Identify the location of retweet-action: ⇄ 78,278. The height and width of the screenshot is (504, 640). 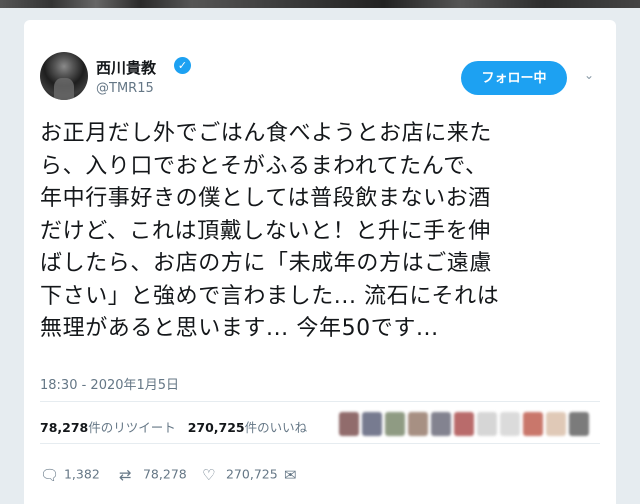
(153, 474).